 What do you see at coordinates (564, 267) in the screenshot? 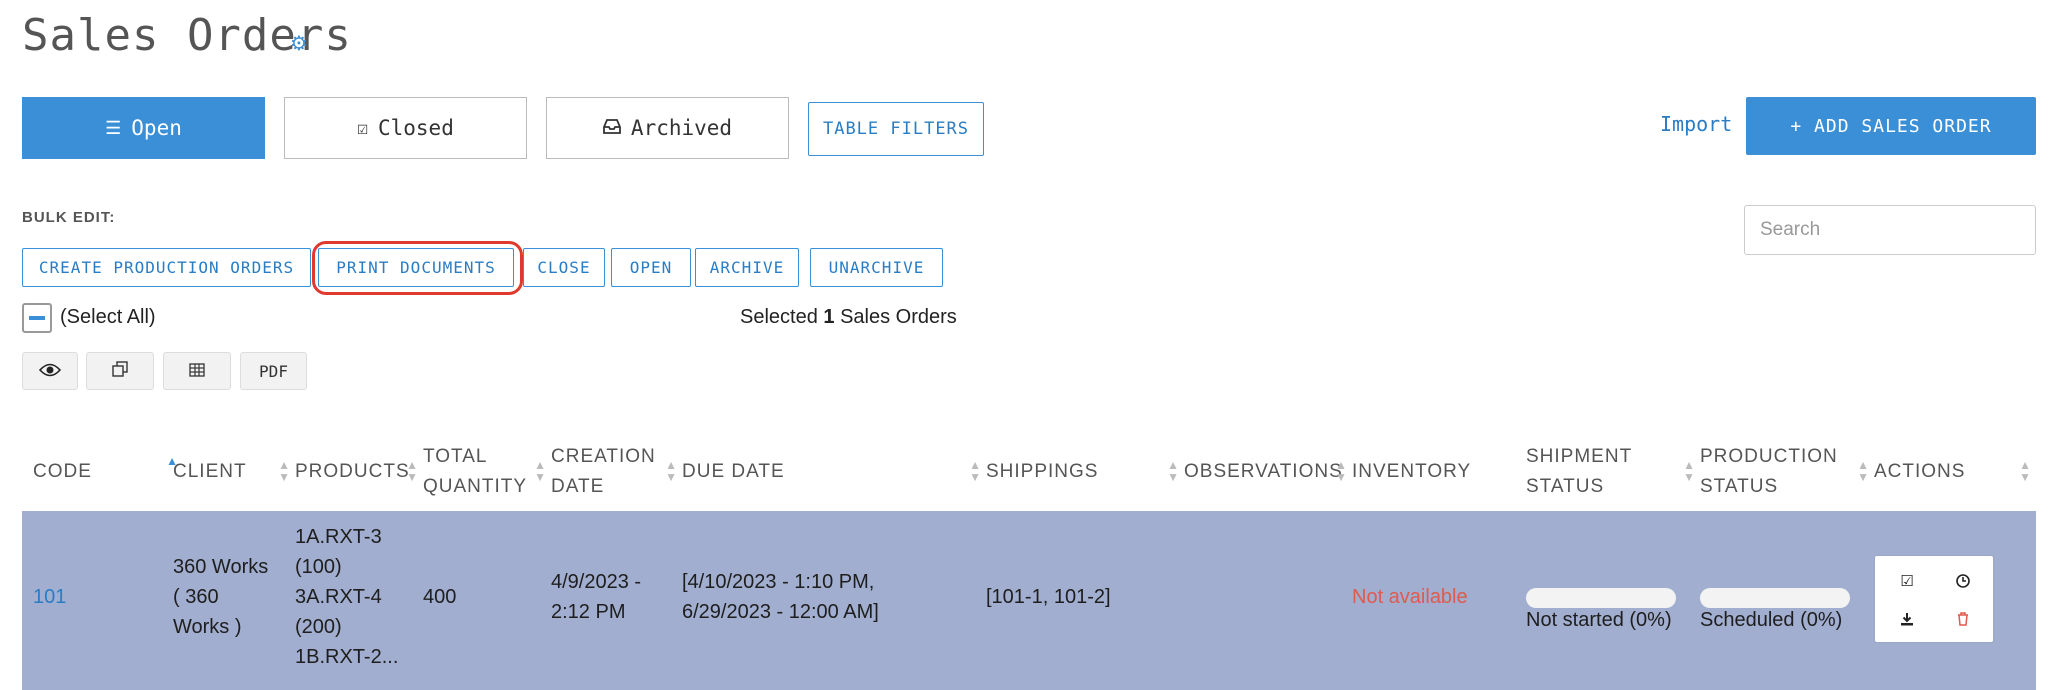
I see `bulk-close-button: CLOSE` at bounding box center [564, 267].